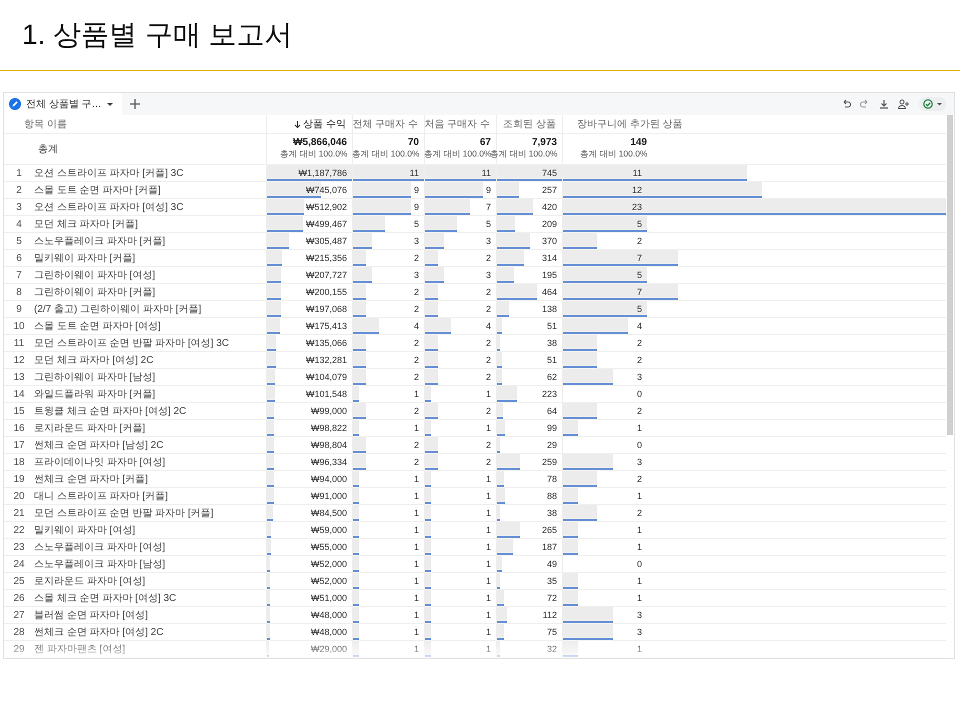 This screenshot has height=720, width=960. What do you see at coordinates (549, 462) in the screenshot?
I see `metric-value: 259` at bounding box center [549, 462].